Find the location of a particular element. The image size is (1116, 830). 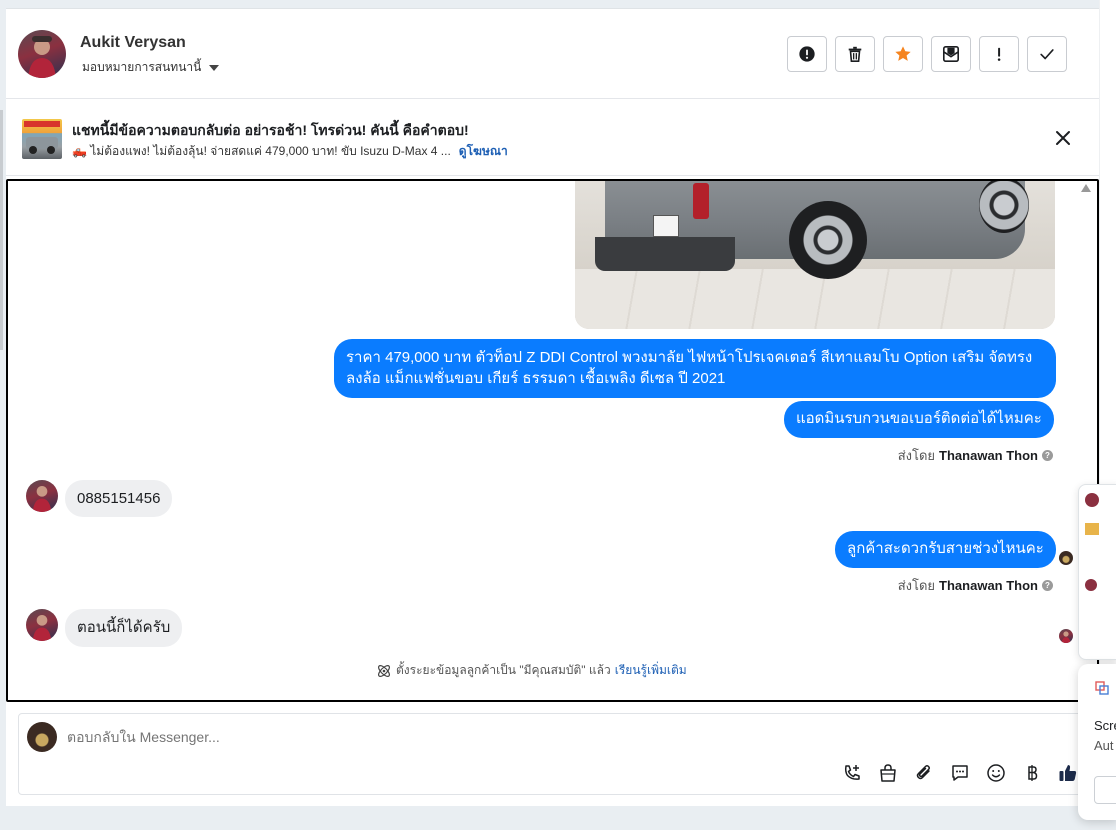

shop-button is located at coordinates (888, 773).